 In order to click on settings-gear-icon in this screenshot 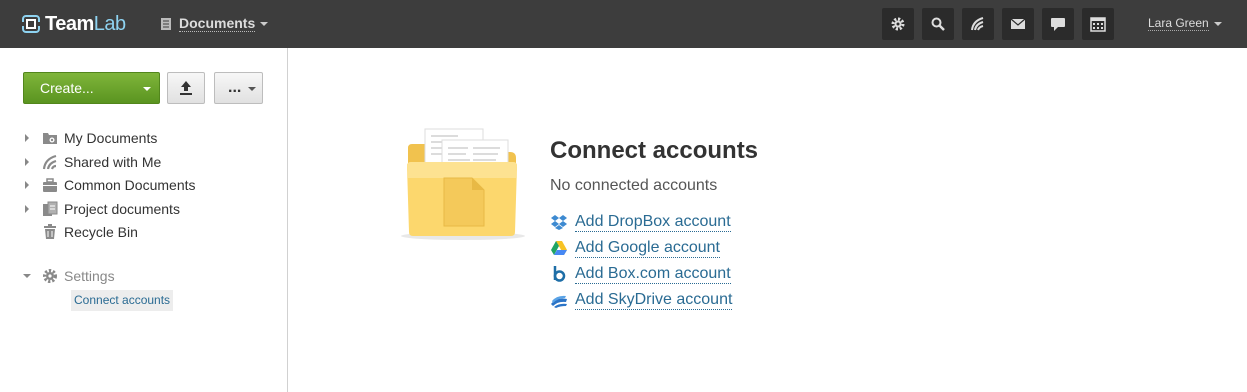, I will do `click(50, 276)`.